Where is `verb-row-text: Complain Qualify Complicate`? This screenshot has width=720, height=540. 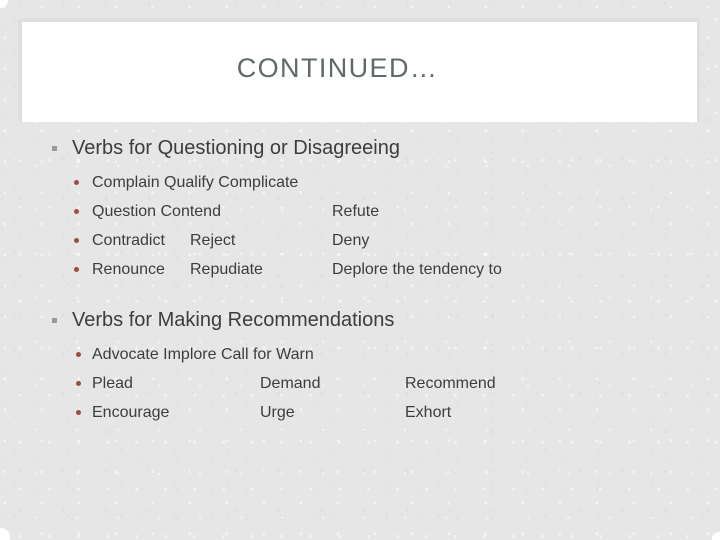
verb-row-text: Complain Qualify Complicate is located at coordinates (195, 182).